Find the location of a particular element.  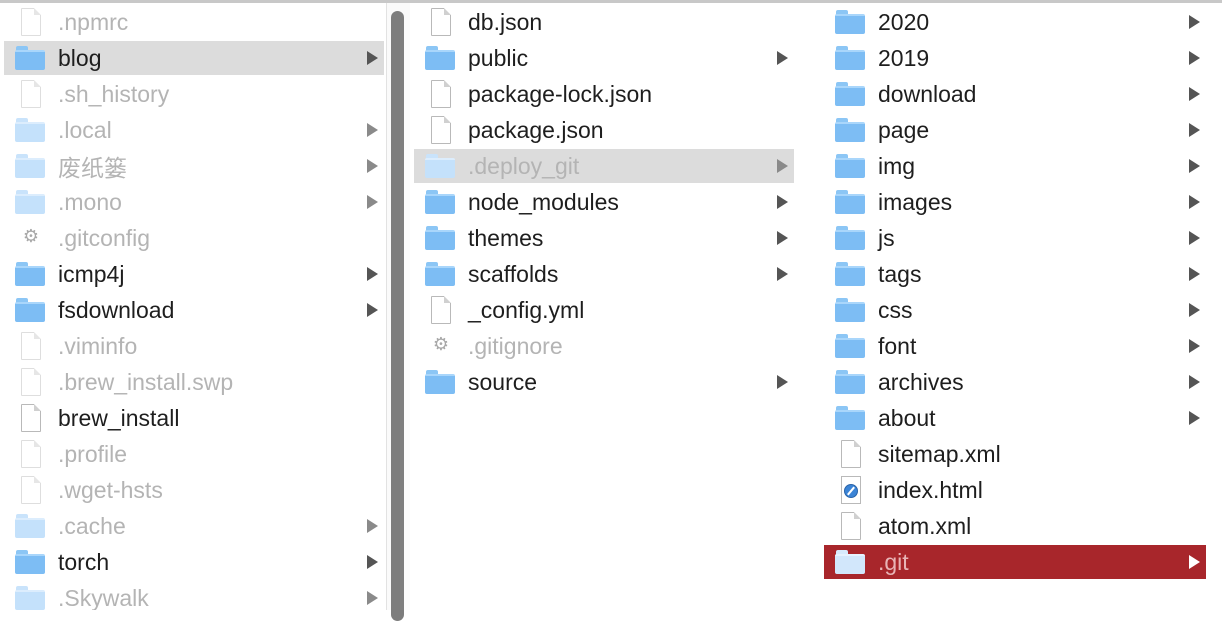

folder-row: blog is located at coordinates (194, 58).